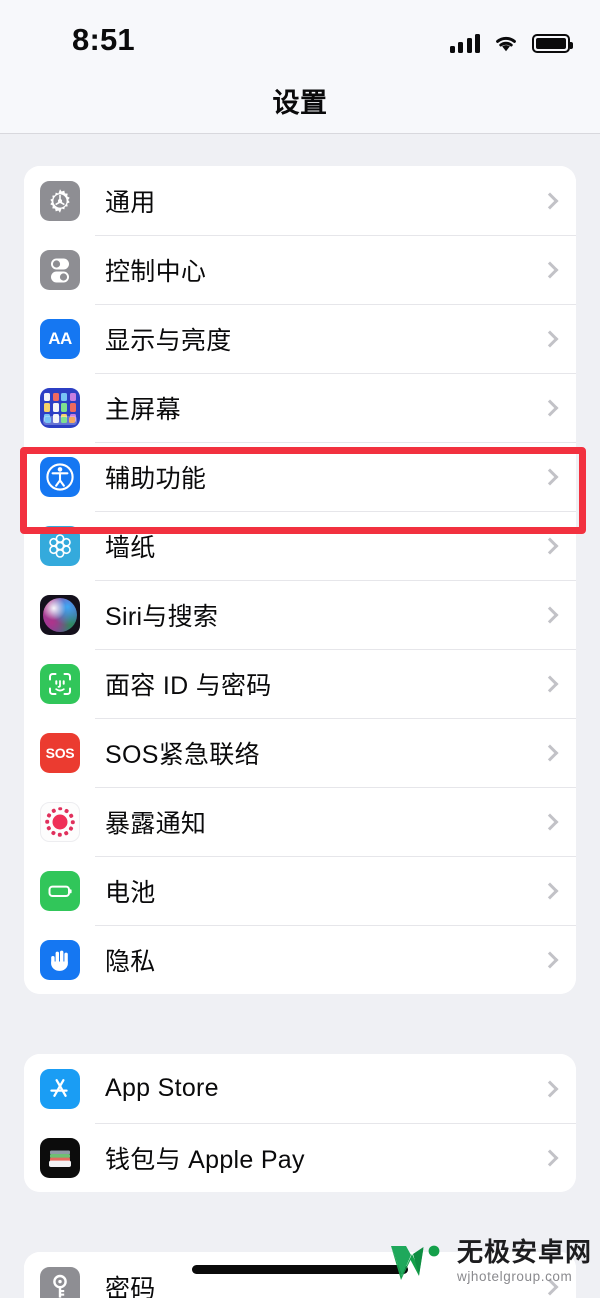 Image resolution: width=600 pixels, height=1298 pixels. What do you see at coordinates (524, 1251) in the screenshot?
I see `watermark-title: 无极安卓网` at bounding box center [524, 1251].